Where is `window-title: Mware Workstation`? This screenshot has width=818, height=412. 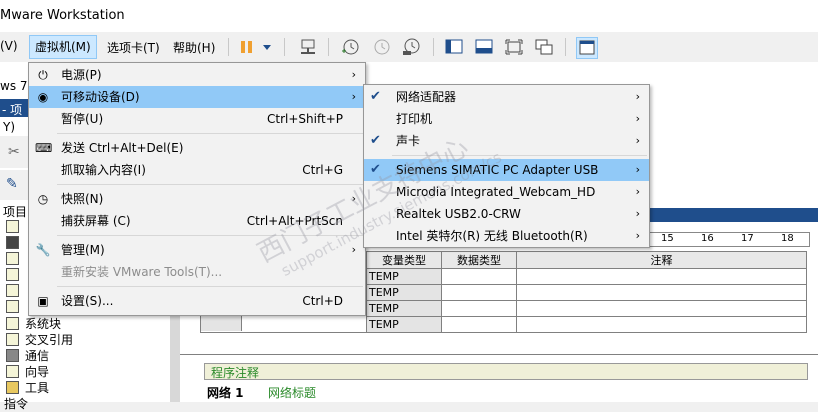
window-title: Mware Workstation is located at coordinates (62, 15).